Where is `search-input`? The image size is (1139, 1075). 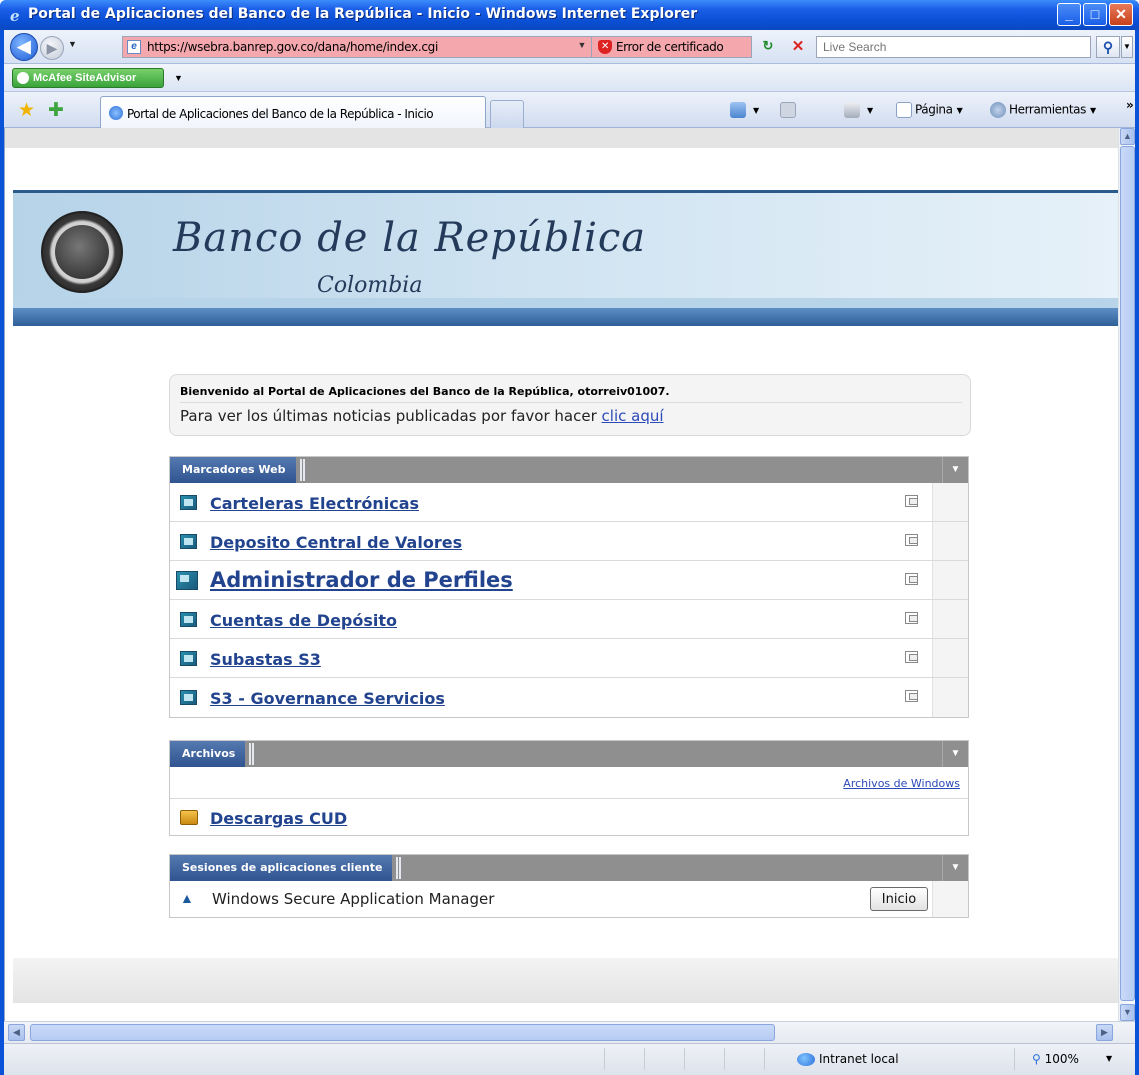 search-input is located at coordinates (948, 47).